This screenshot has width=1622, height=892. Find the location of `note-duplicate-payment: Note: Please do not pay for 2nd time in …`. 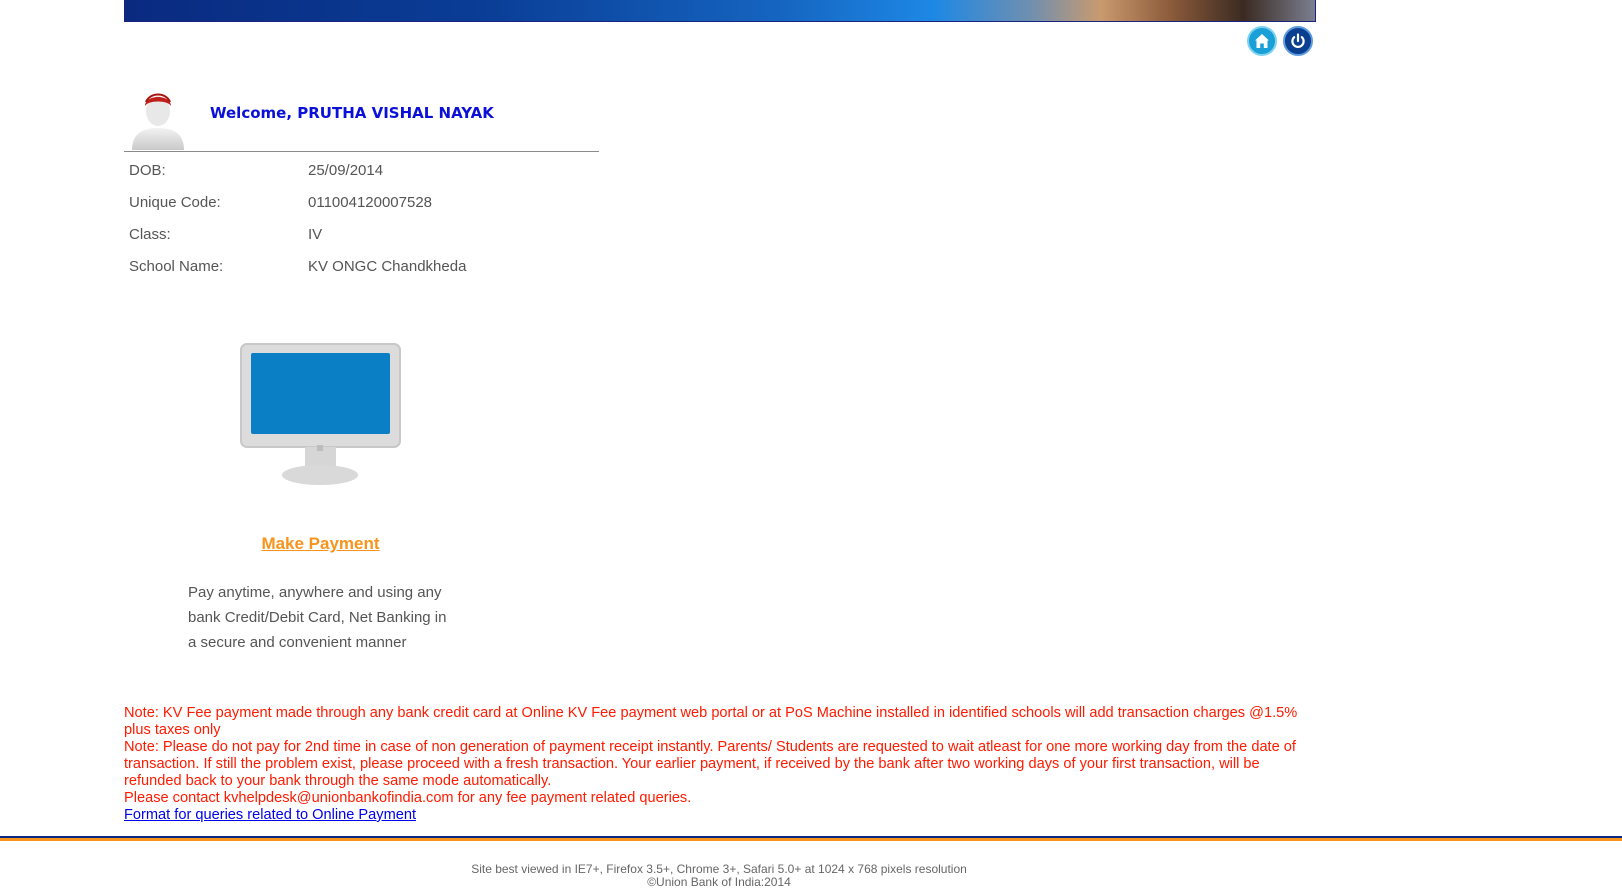

note-duplicate-payment: Note: Please do not pay for 2nd time in … is located at coordinates (710, 764).